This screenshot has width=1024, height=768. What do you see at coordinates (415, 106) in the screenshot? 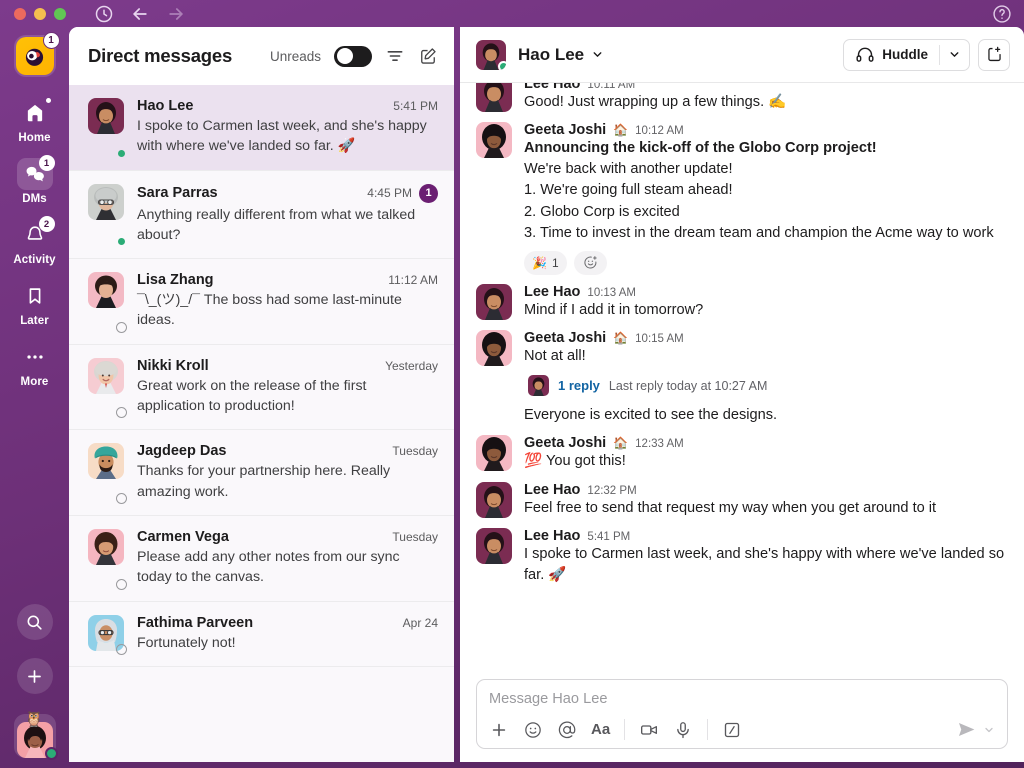
I see `timestamp: 5:41 PM` at bounding box center [415, 106].